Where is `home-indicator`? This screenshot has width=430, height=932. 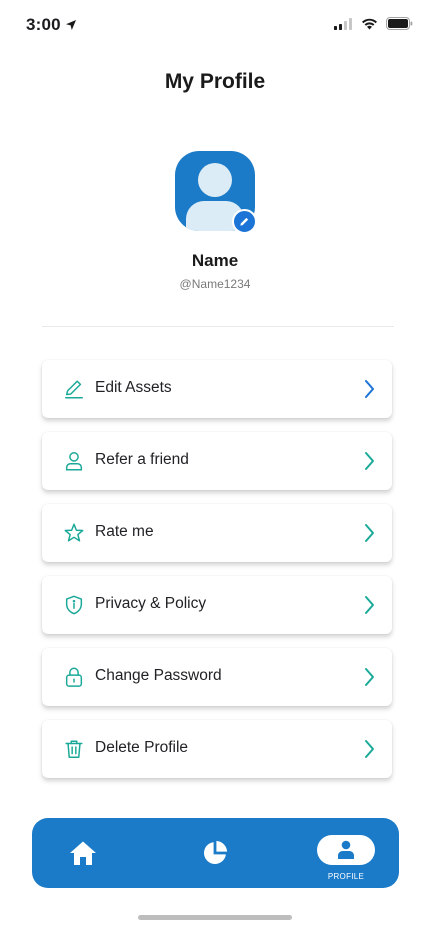 home-indicator is located at coordinates (215, 917).